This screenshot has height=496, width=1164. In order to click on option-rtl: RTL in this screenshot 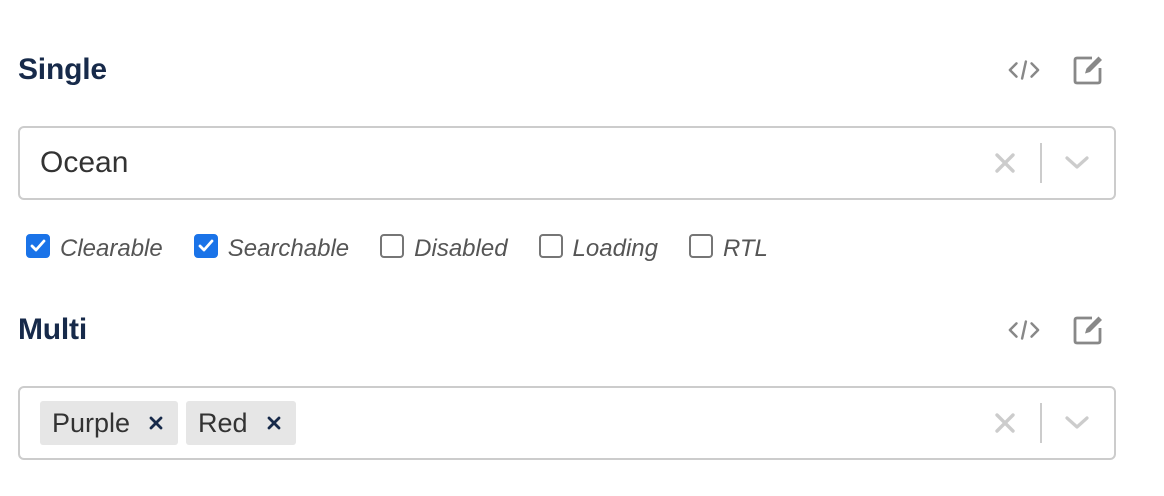, I will do `click(728, 248)`.